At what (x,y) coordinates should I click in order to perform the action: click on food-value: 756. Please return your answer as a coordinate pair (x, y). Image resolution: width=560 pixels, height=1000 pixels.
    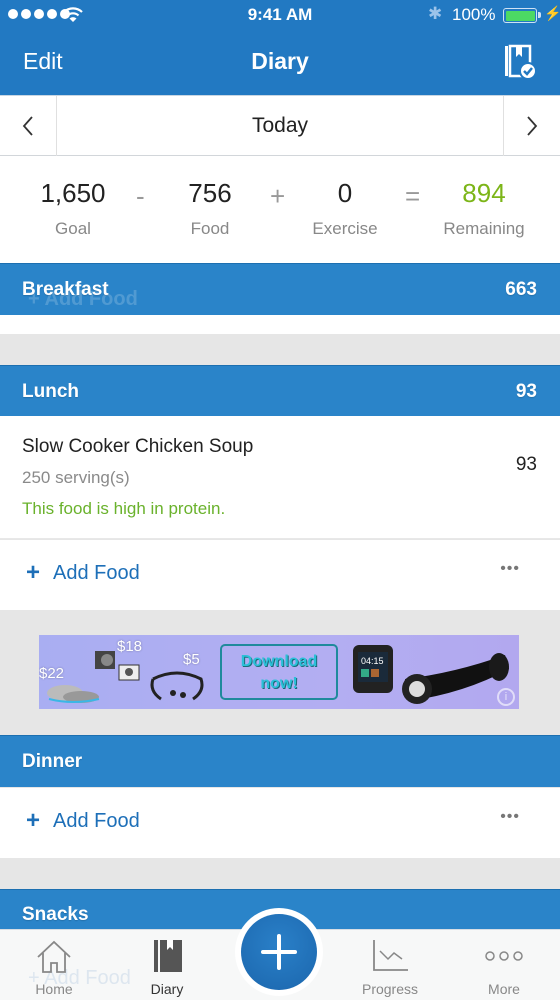
    Looking at the image, I should click on (210, 193).